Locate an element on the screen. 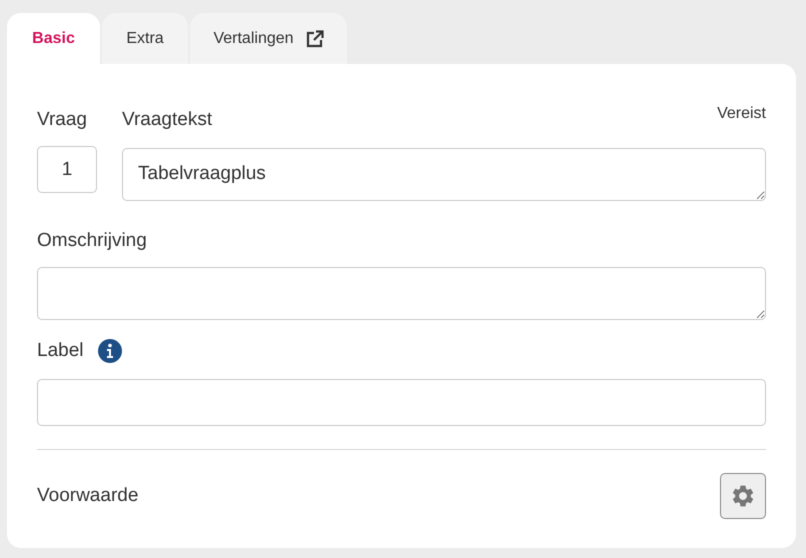 The height and width of the screenshot is (558, 806). info-icon is located at coordinates (110, 351).